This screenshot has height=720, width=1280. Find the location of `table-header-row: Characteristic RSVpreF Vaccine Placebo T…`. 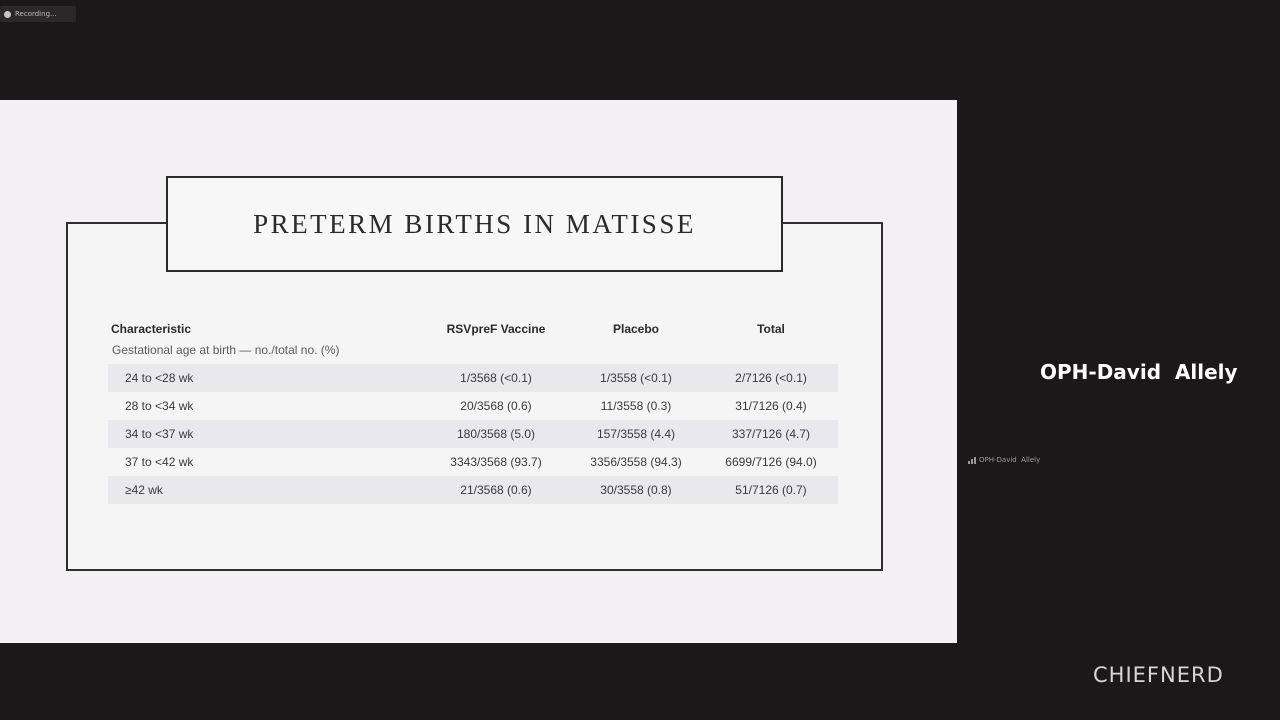

table-header-row: Characteristic RSVpreF Vaccine Placebo T… is located at coordinates (473, 329).